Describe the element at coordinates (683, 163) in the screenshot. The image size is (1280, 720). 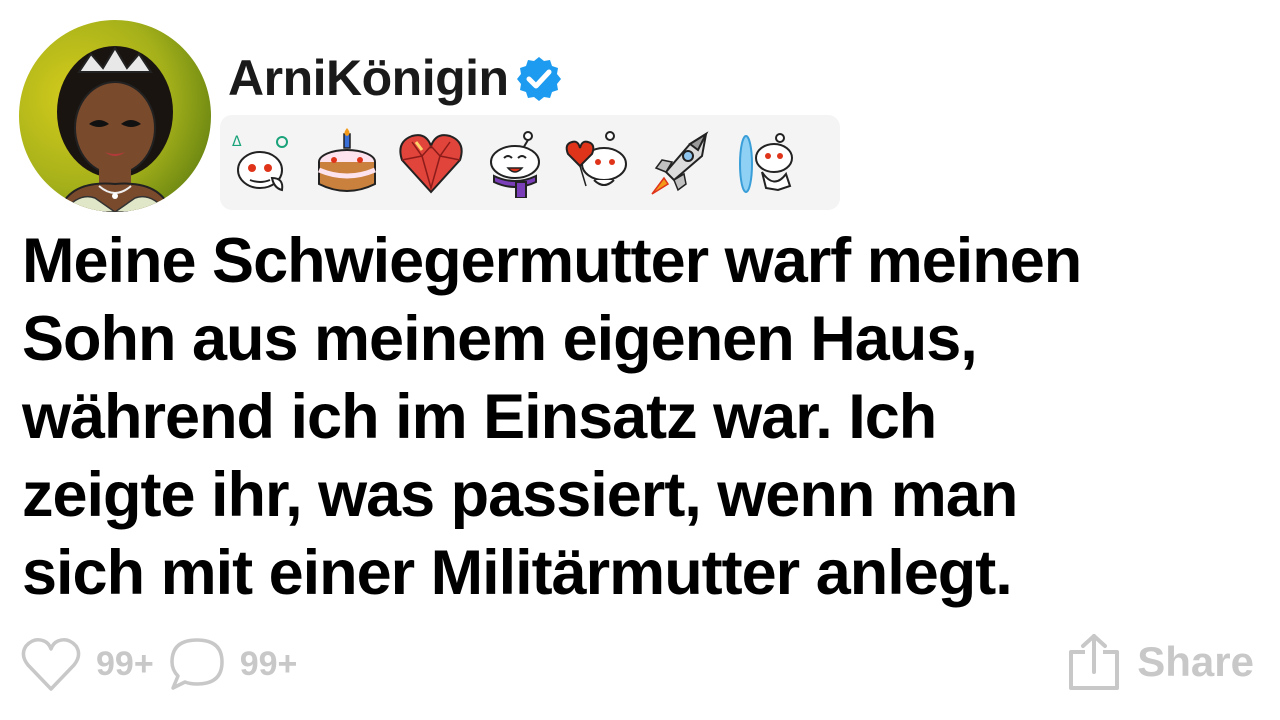
I see `rocket-icon` at that location.